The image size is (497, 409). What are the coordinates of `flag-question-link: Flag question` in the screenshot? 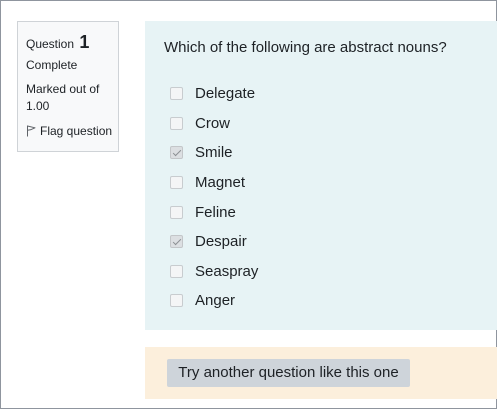 It's located at (72, 131).